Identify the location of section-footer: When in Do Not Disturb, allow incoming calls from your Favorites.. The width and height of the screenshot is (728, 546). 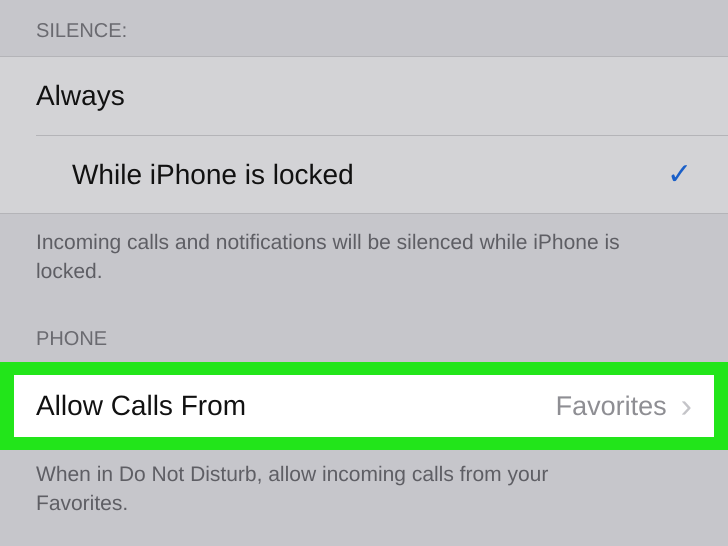
(310, 484).